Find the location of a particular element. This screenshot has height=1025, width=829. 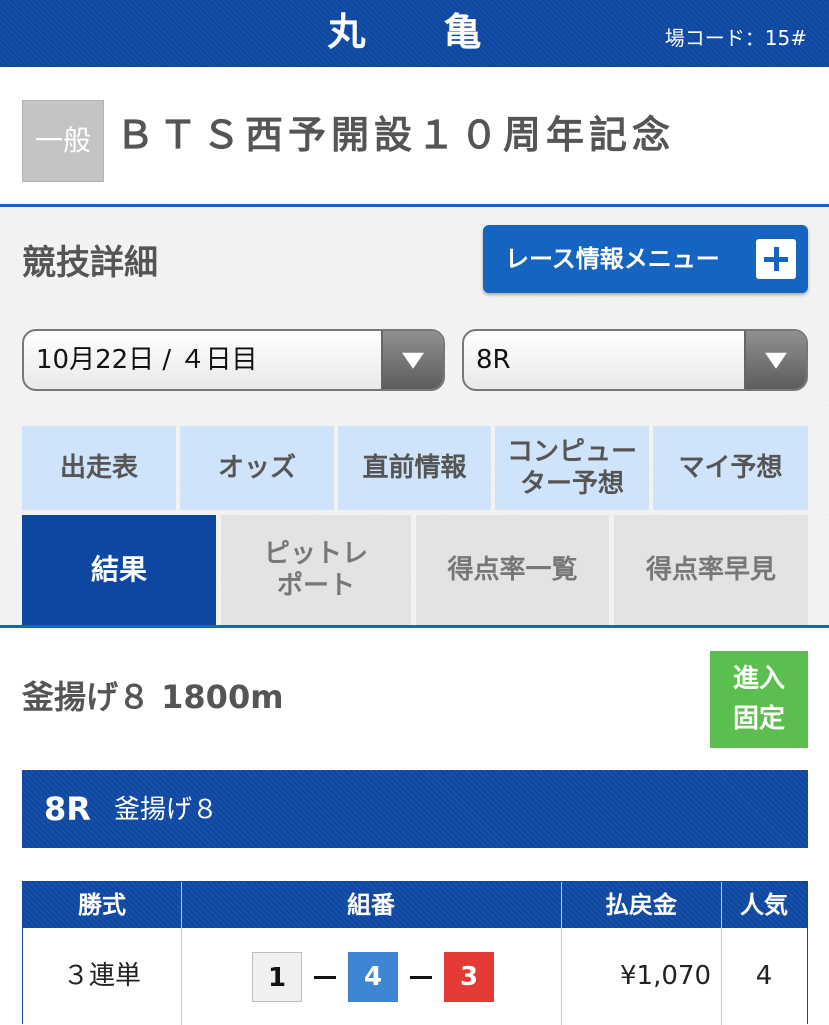

race-title-bar: 一般 ＢＴＳ西予開設１０周年記念 is located at coordinates (414, 135).